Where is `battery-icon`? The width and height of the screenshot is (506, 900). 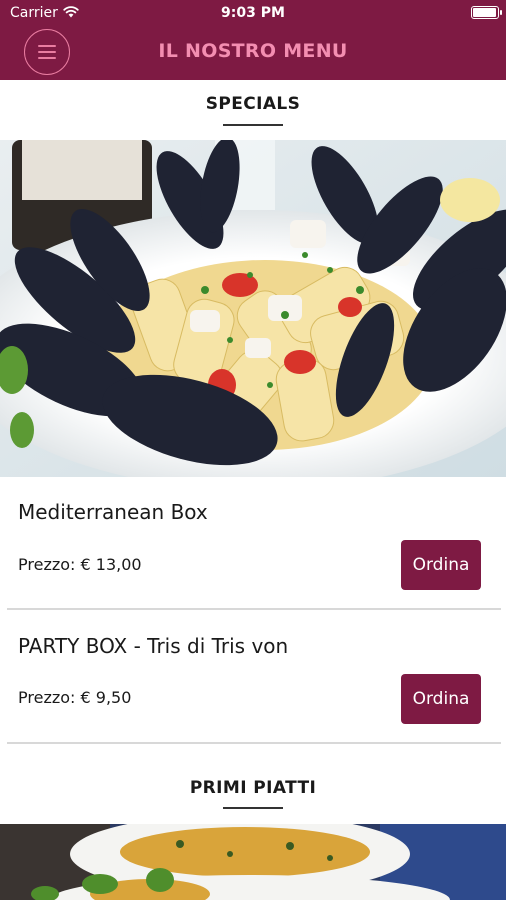 battery-icon is located at coordinates (486, 12).